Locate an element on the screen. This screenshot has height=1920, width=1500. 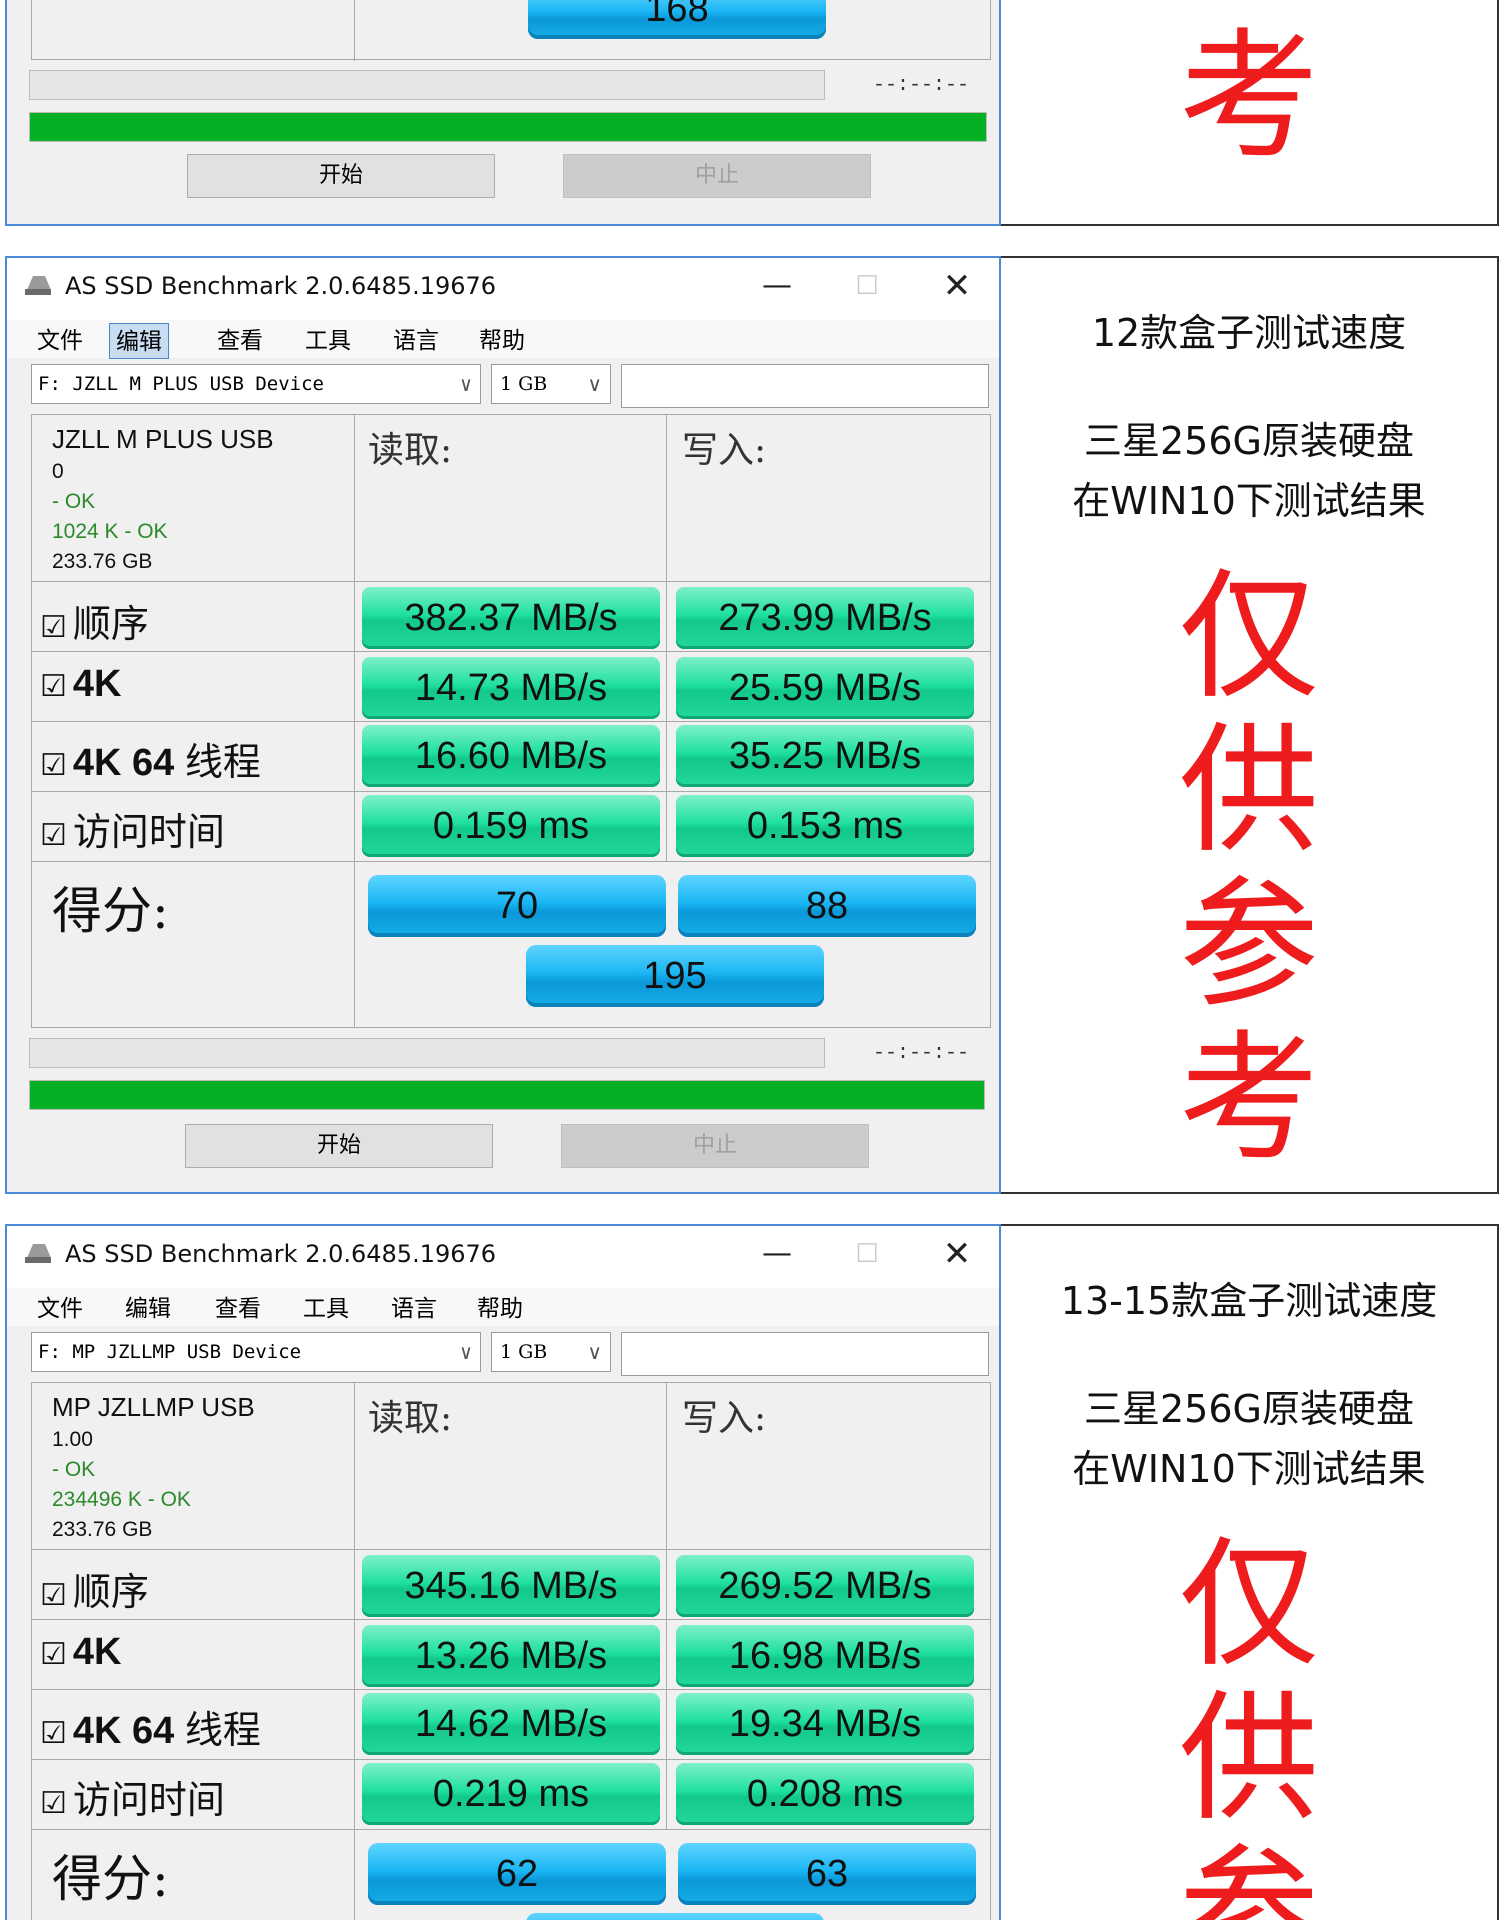
note-line-1: 三星256G原装硬盘 is located at coordinates (1249, 441).